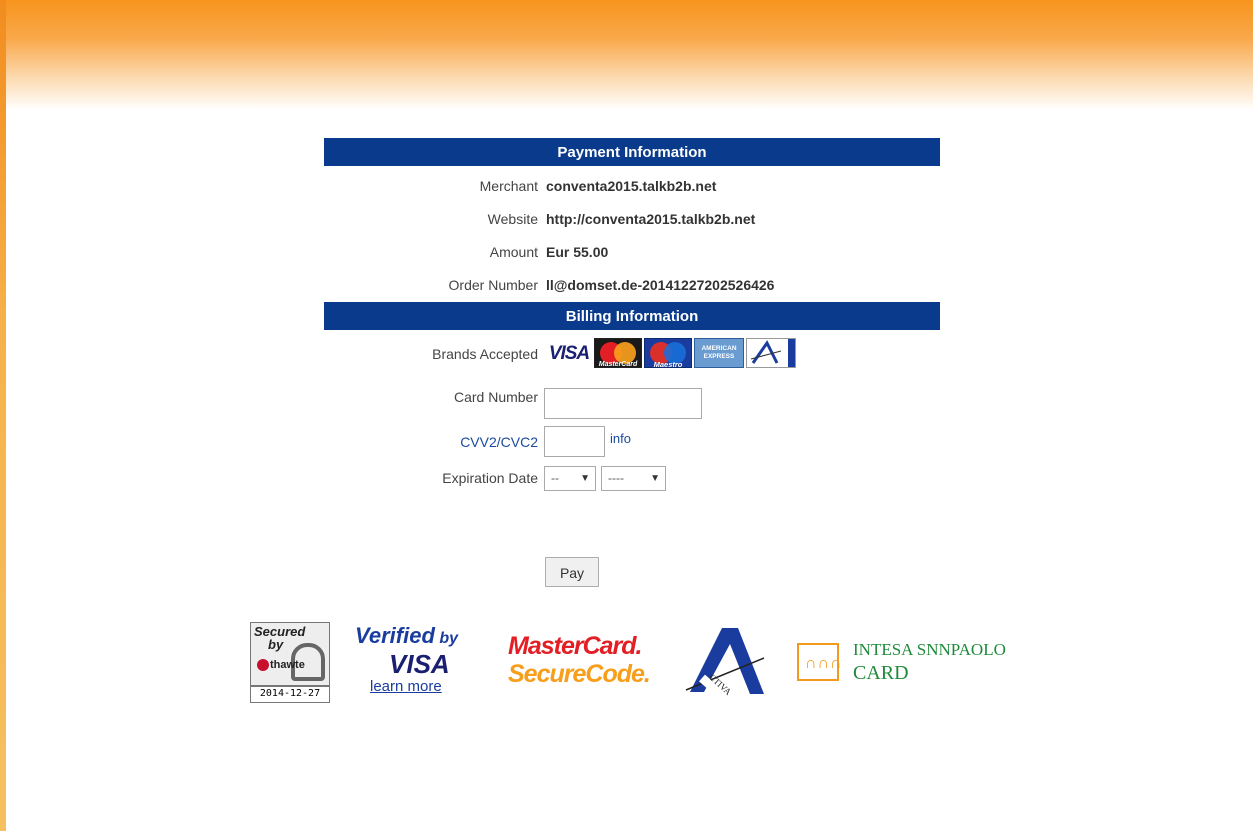 The width and height of the screenshot is (1253, 831). I want to click on mastercard-logo: MasterCard, so click(618, 353).